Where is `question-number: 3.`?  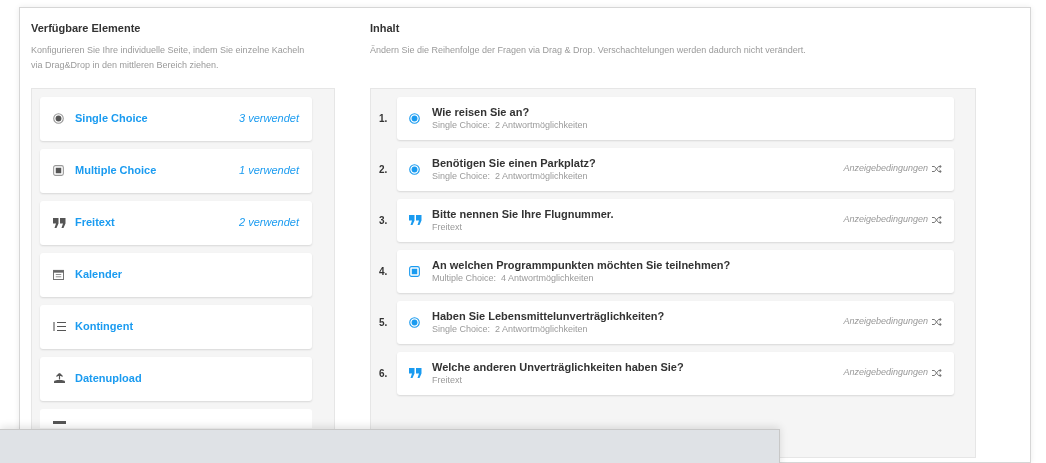 question-number: 3. is located at coordinates (383, 220).